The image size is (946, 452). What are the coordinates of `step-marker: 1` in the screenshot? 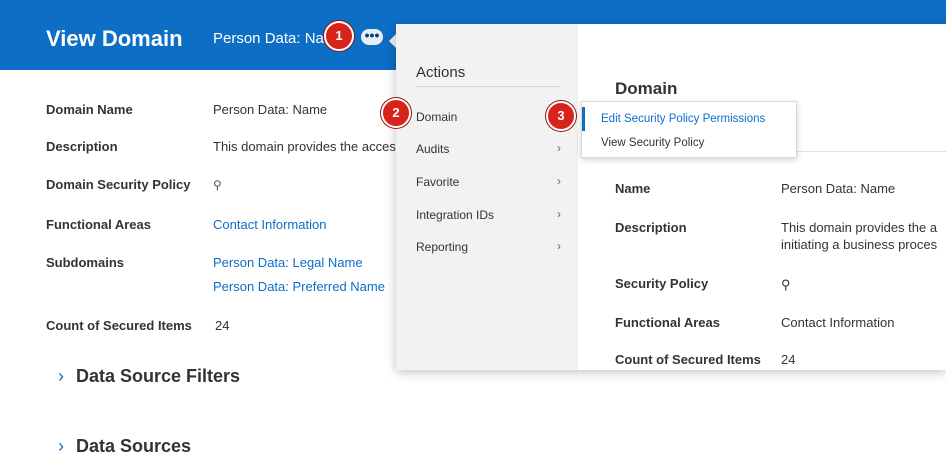 It's located at (339, 36).